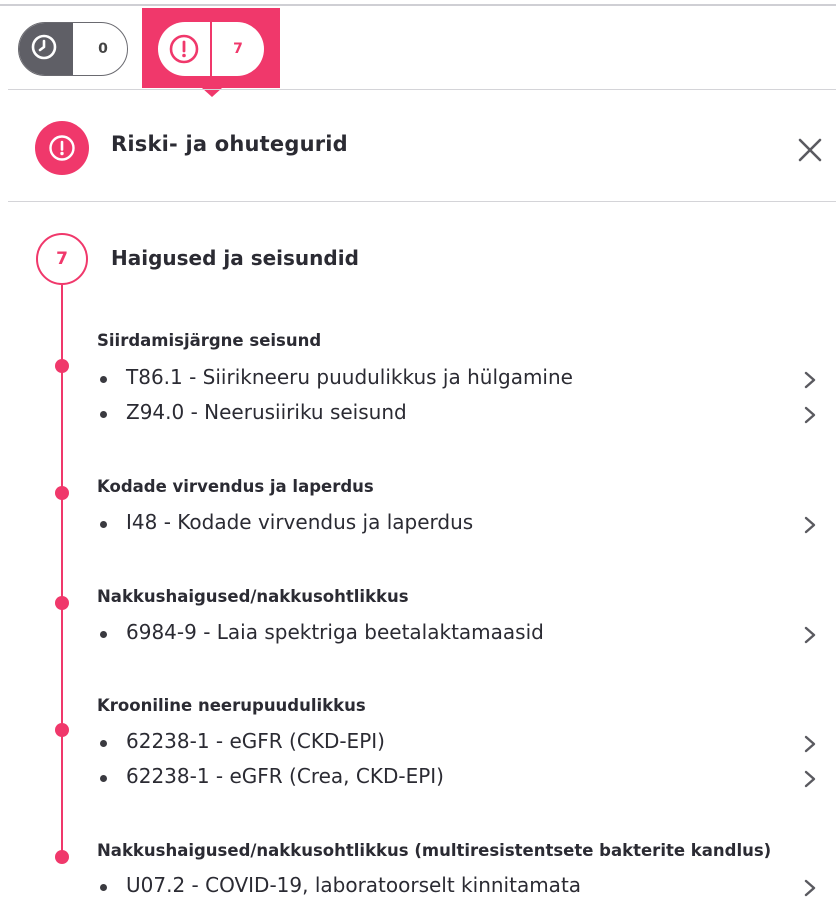  I want to click on group-title: Kodade virvendus ja laperdus, so click(235, 486).